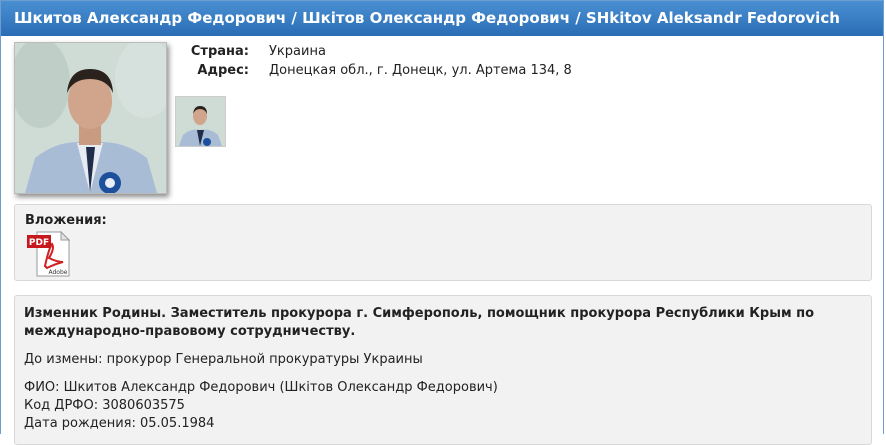  I want to click on photo-thumbnail, so click(200, 121).